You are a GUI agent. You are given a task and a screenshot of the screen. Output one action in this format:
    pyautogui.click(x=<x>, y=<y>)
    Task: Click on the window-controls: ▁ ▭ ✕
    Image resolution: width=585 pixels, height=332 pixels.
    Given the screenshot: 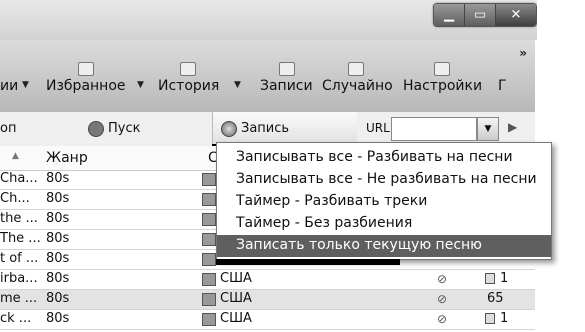 What is the action you would take?
    pyautogui.click(x=485, y=15)
    